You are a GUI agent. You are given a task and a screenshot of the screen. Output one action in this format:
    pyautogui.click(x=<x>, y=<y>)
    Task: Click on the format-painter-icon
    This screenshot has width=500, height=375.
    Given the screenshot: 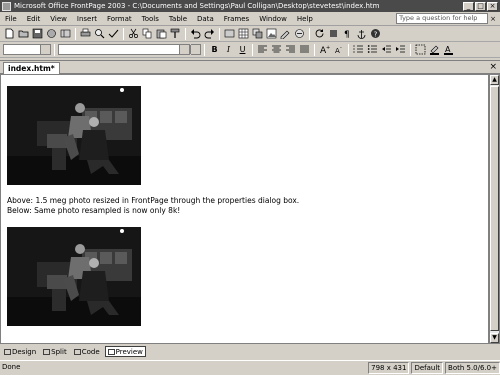 What is the action you would take?
    pyautogui.click(x=175, y=34)
    